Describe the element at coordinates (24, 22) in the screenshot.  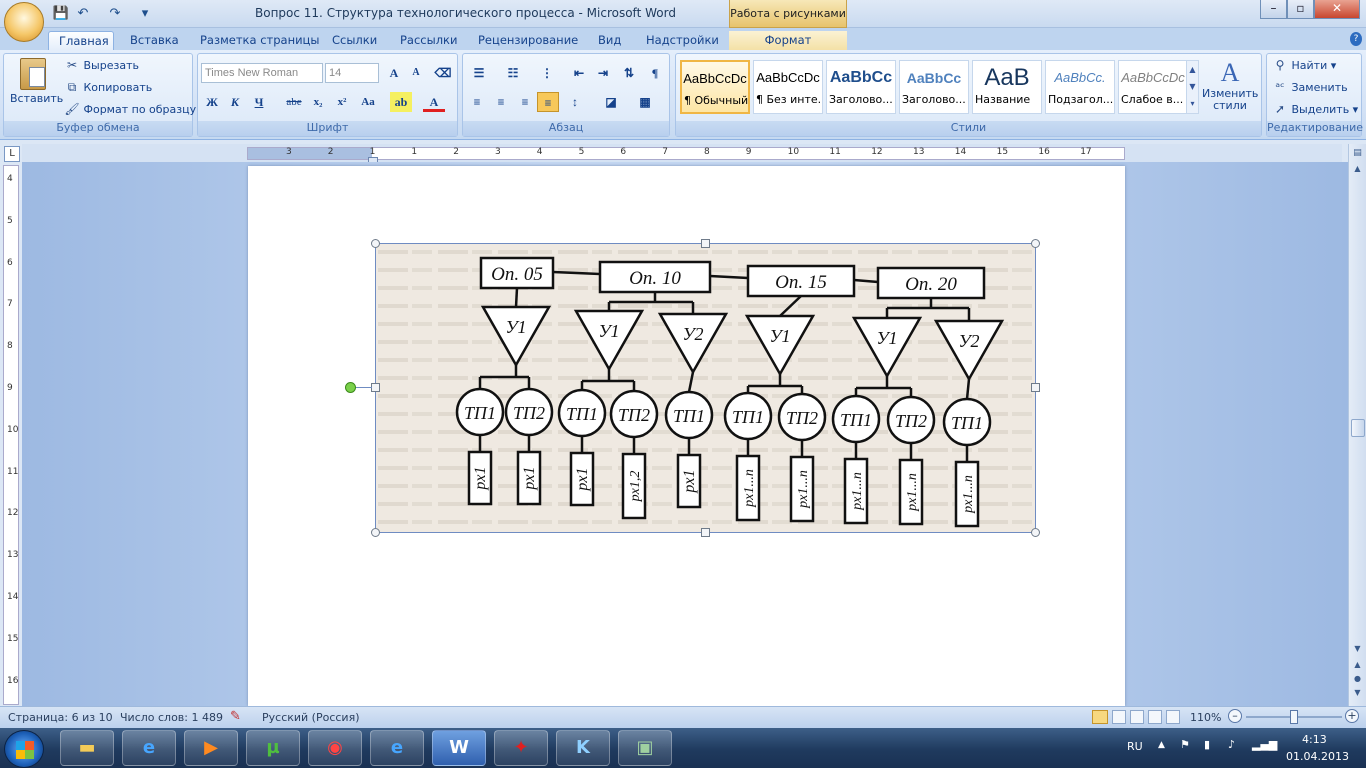
I see `office-button` at that location.